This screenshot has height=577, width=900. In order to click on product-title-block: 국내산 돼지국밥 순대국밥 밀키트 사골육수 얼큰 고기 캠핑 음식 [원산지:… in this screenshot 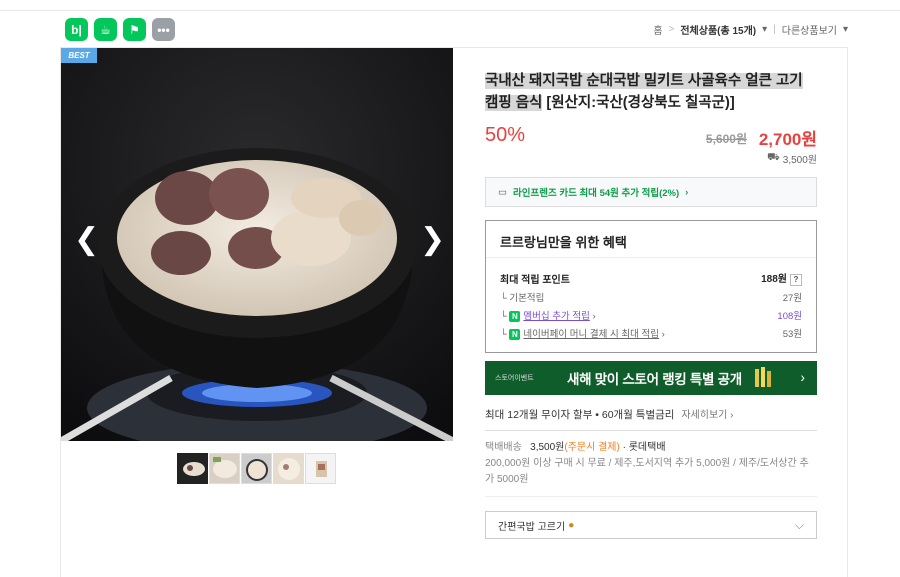, I will do `click(651, 92)`.